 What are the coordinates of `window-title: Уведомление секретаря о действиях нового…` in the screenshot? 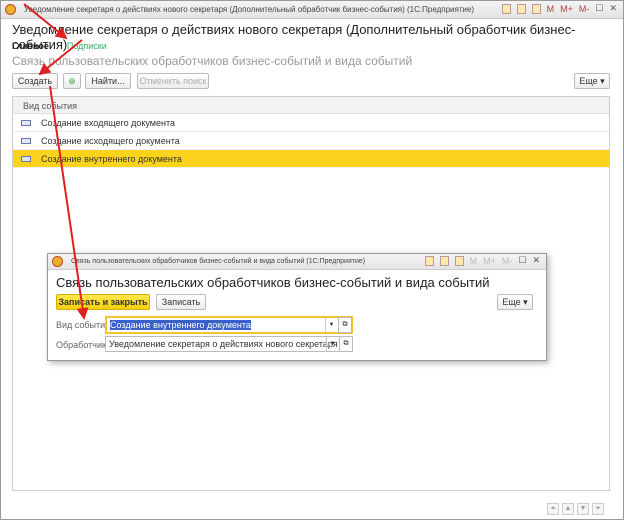 It's located at (249, 9).